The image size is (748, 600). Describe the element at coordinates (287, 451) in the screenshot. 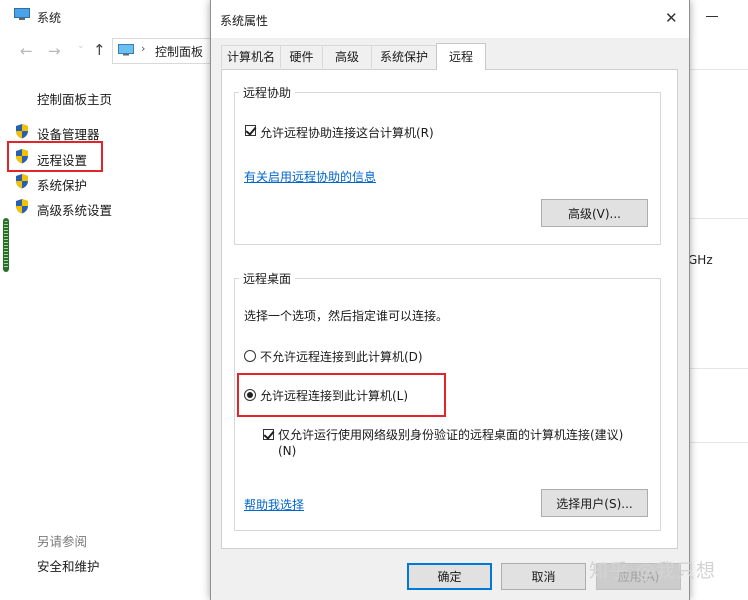

I see `nla-label-line2: (N)` at that location.